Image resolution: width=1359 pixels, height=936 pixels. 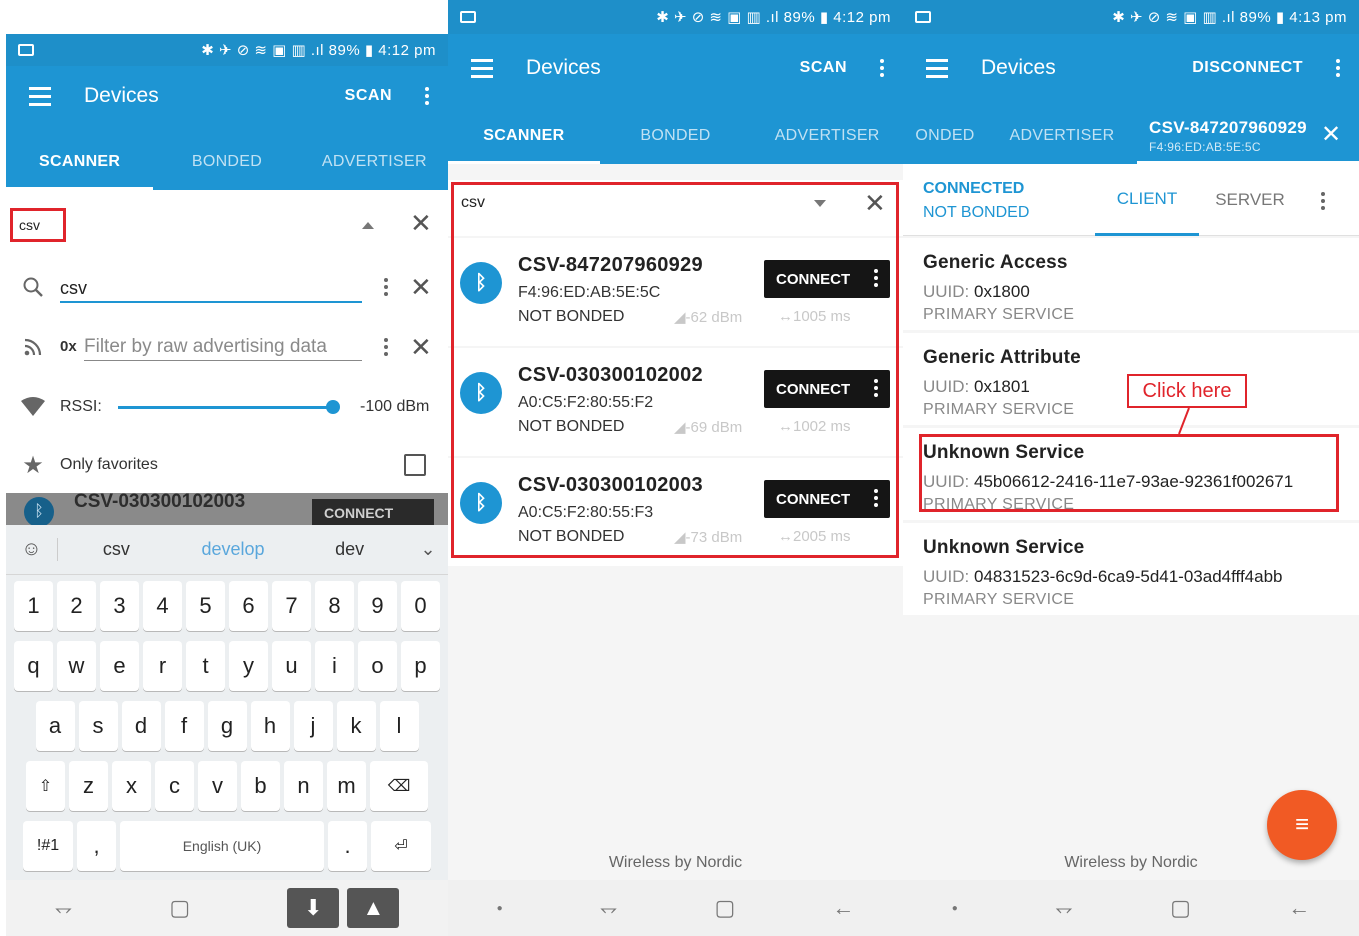 I want to click on connection-status: CONNECTED, so click(x=974, y=188).